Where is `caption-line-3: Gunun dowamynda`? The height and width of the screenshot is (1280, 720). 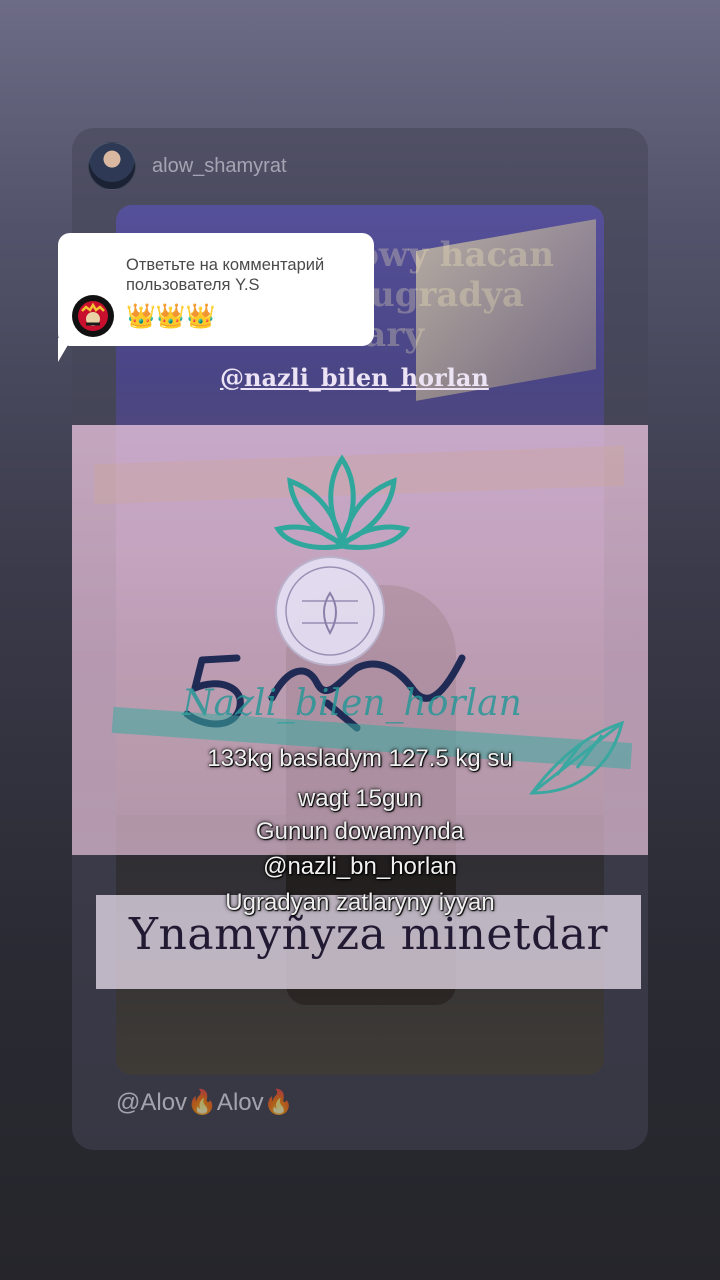 caption-line-3: Gunun dowamynda is located at coordinates (360, 832).